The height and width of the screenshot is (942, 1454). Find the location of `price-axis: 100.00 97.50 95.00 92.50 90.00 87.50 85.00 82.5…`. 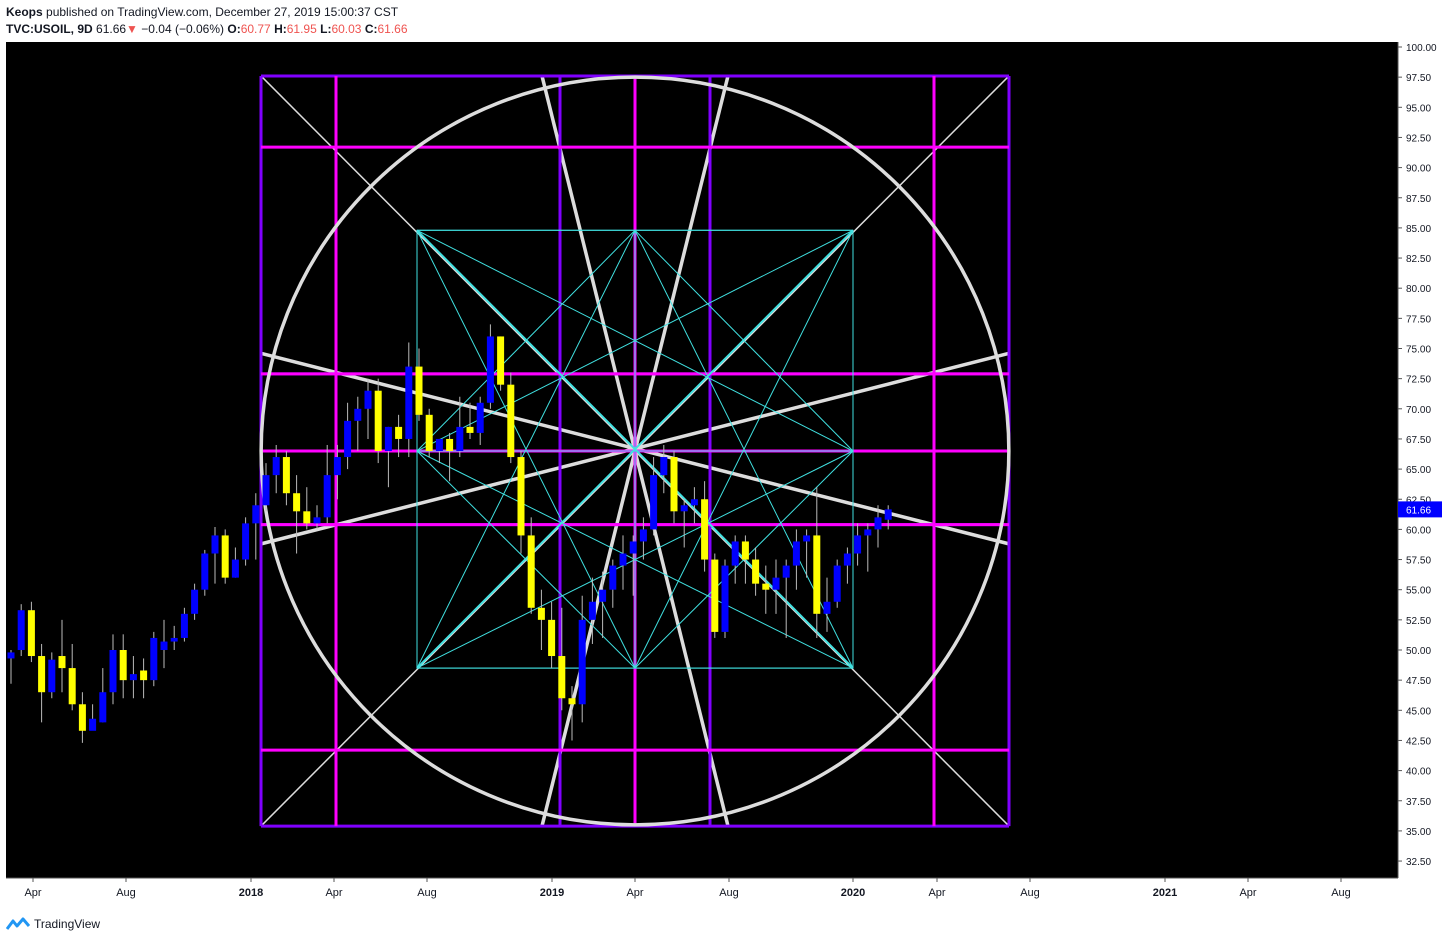

price-axis: 100.00 97.50 95.00 92.50 90.00 87.50 85.00 82.5… is located at coordinates (1419, 460).